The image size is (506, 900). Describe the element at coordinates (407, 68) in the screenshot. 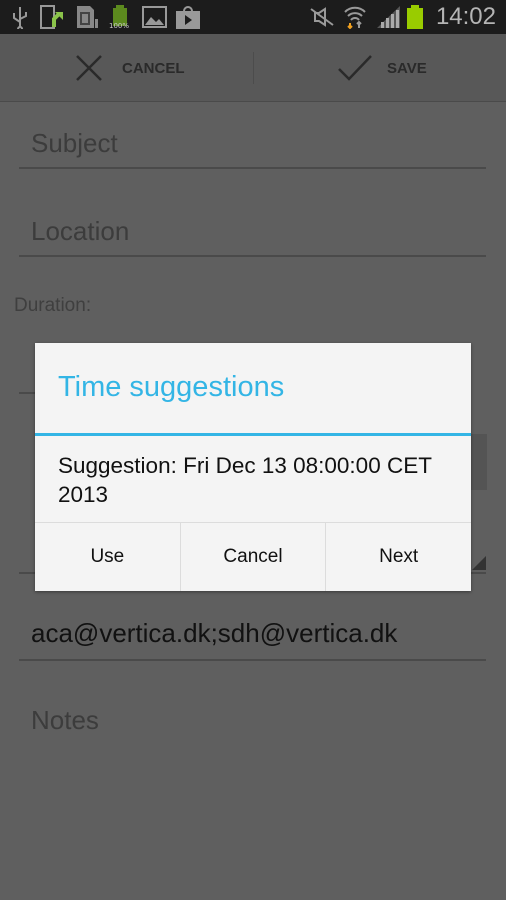

I see `save-label: SAVE` at that location.